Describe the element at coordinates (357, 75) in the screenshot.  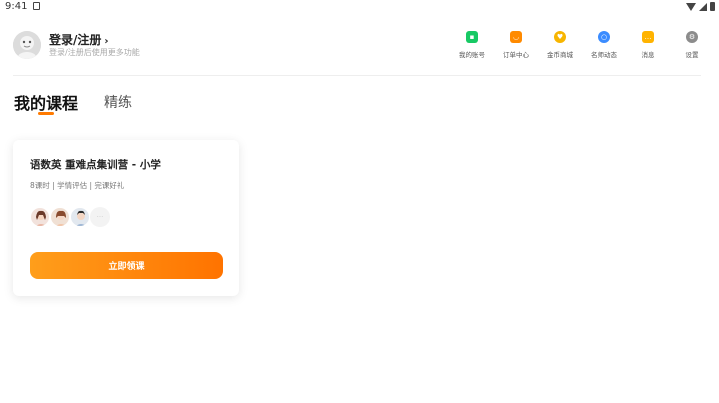
I see `header-divider` at that location.